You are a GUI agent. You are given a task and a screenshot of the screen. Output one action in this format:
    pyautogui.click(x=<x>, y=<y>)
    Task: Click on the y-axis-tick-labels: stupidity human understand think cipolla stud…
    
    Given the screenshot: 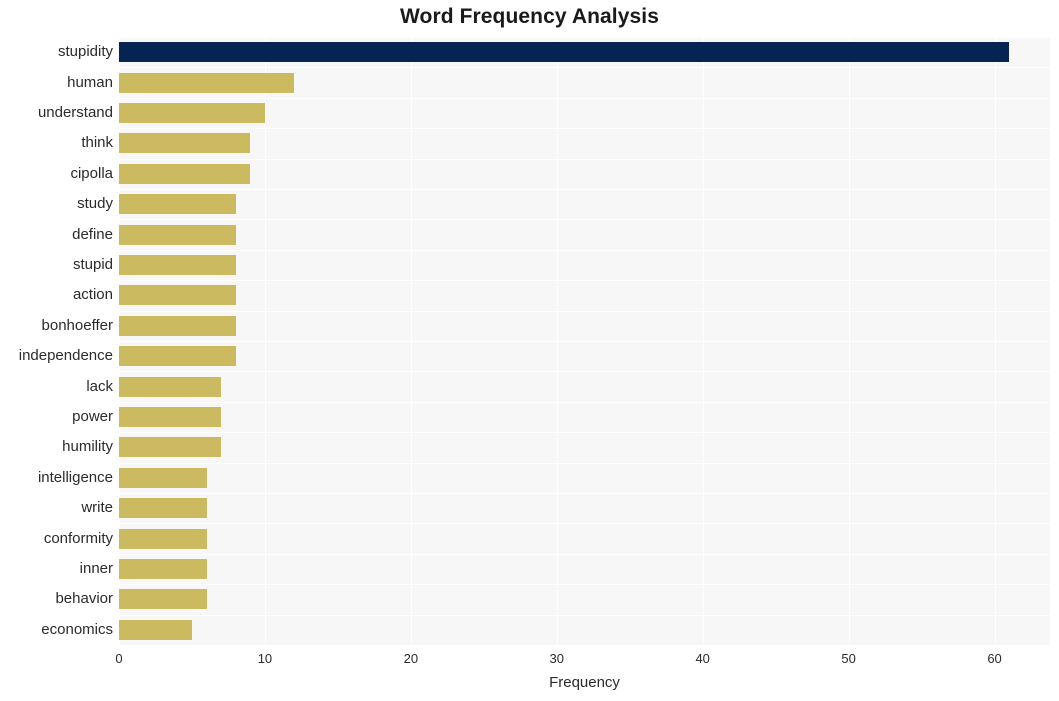 What is the action you would take?
    pyautogui.click(x=56, y=341)
    